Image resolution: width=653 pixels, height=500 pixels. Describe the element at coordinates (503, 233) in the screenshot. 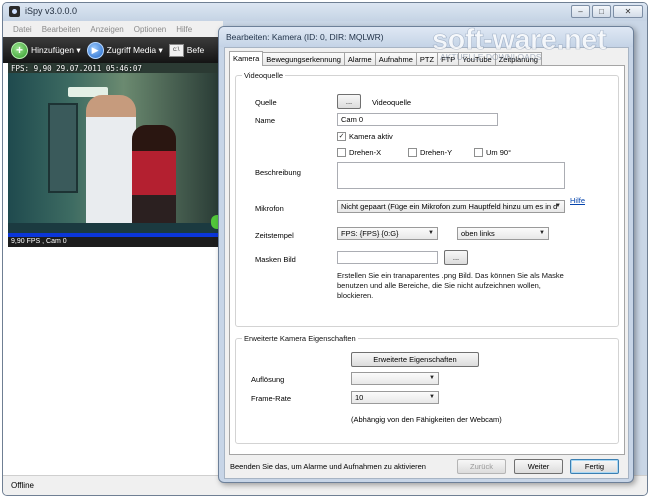

I see `timestamp-position-select: oben links` at that location.